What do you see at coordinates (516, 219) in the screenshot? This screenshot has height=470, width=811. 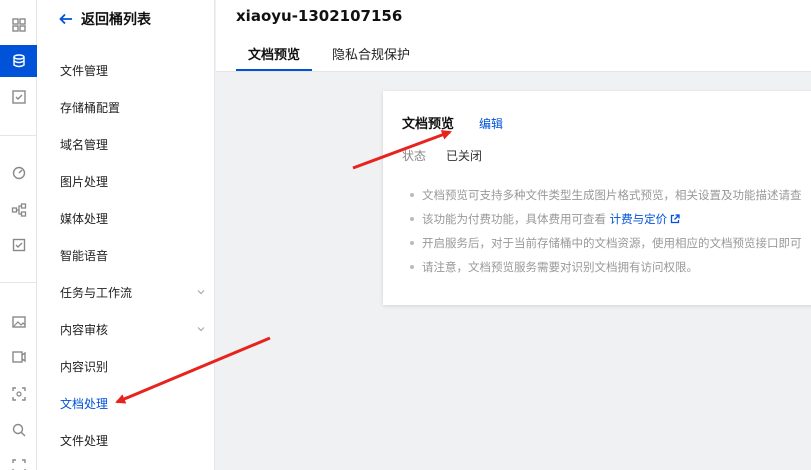 I see `note-text: 该功能为付费功能，具体费用可查看` at bounding box center [516, 219].